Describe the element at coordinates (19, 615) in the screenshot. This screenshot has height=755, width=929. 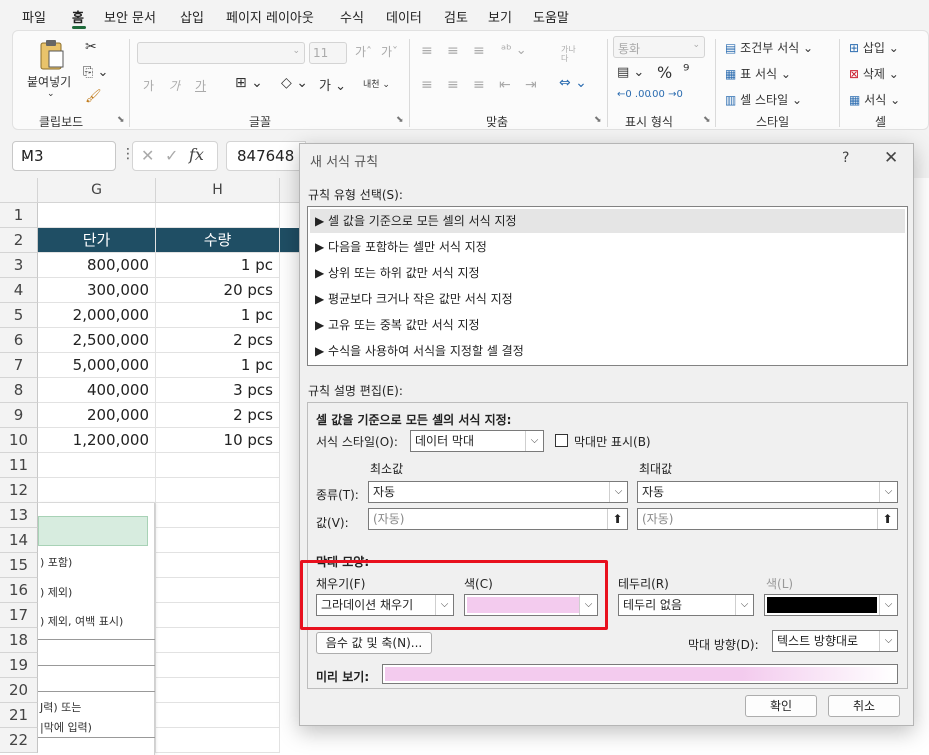
I see `row-header: 17` at that location.